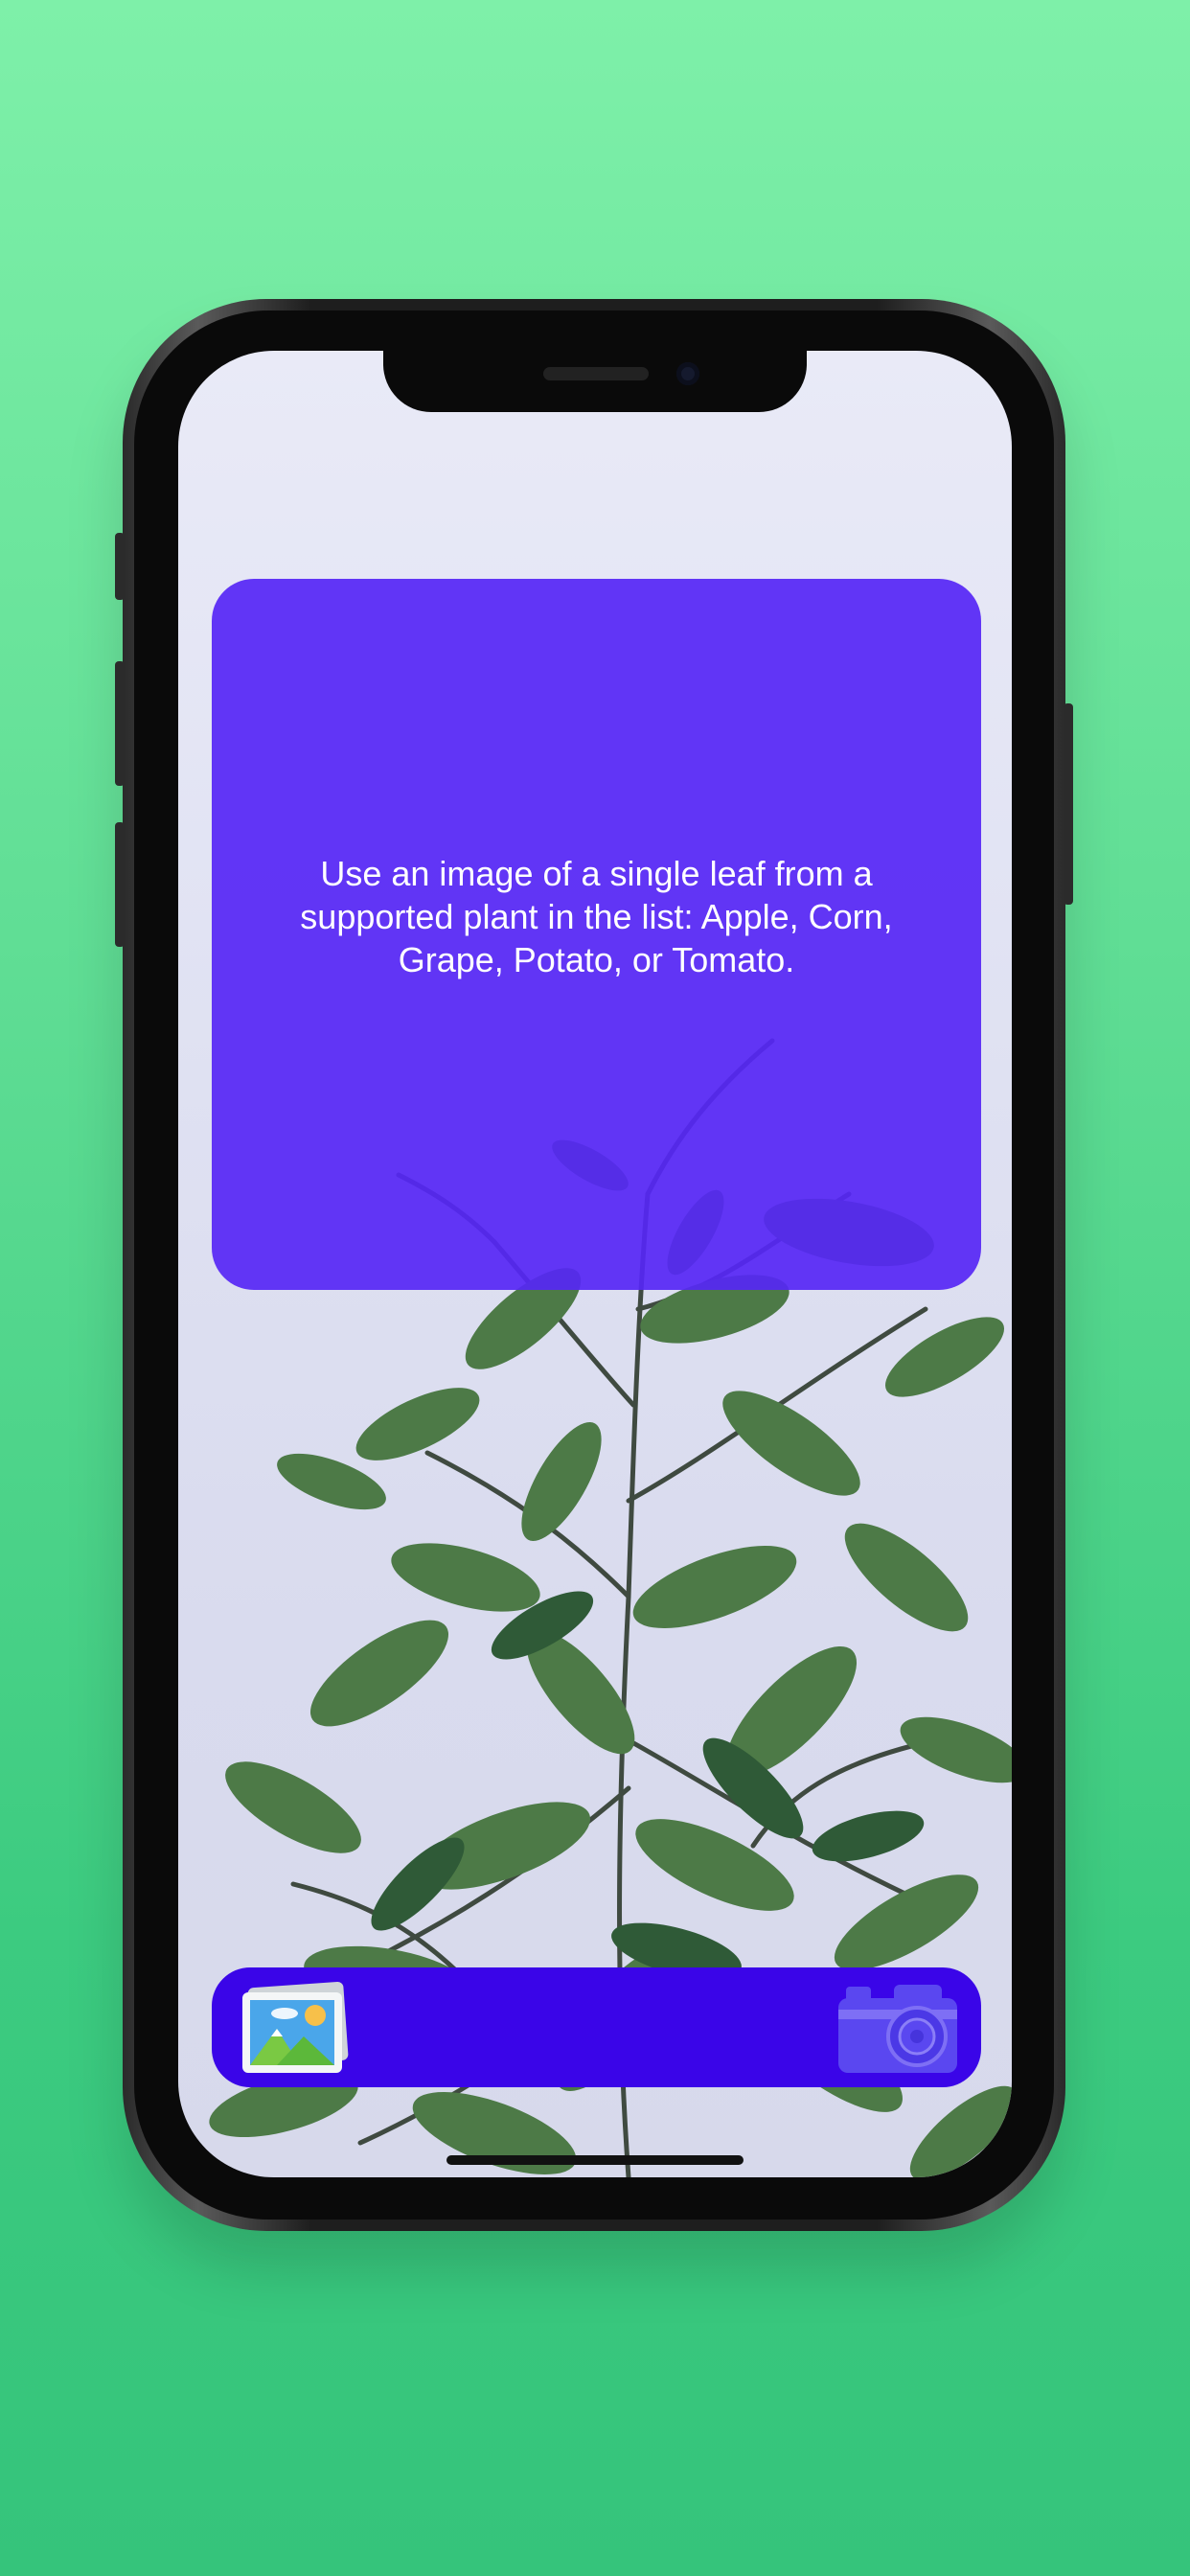 The width and height of the screenshot is (1190, 2576). I want to click on camera-button, so click(898, 2029).